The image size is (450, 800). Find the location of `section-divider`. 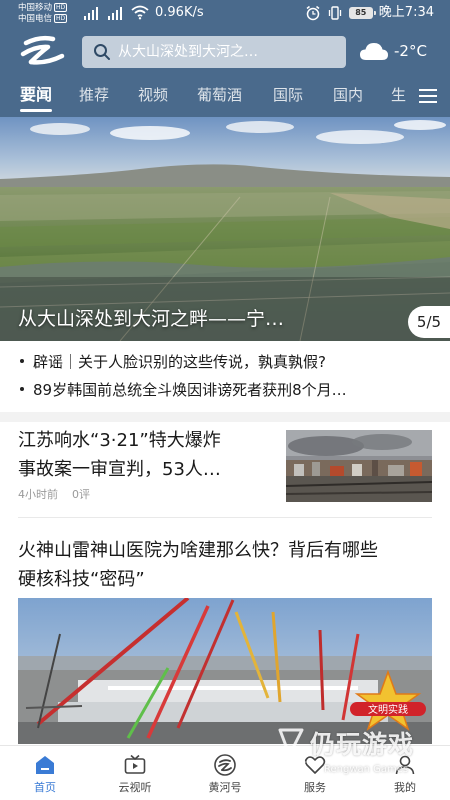

section-divider is located at coordinates (225, 417).